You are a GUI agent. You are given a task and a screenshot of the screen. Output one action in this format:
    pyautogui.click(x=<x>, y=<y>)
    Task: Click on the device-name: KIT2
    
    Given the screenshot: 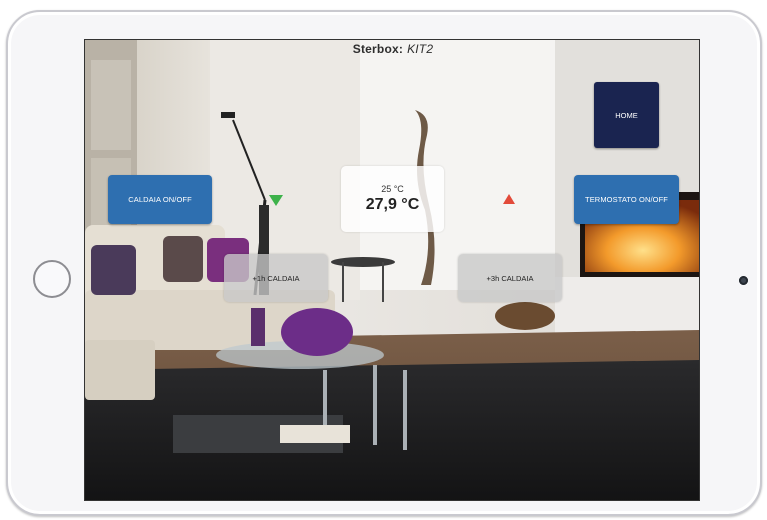 What is the action you would take?
    pyautogui.click(x=420, y=49)
    